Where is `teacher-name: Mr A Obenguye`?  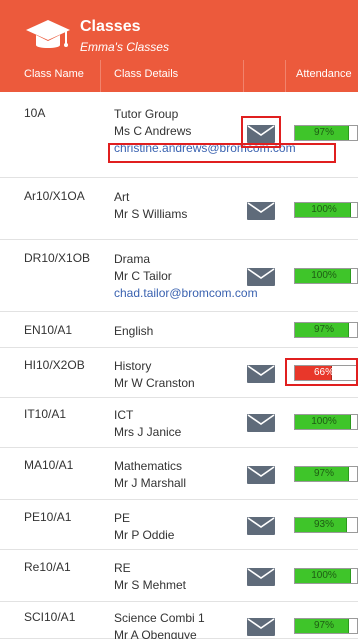 teacher-name: Mr A Obenguye is located at coordinates (155, 633).